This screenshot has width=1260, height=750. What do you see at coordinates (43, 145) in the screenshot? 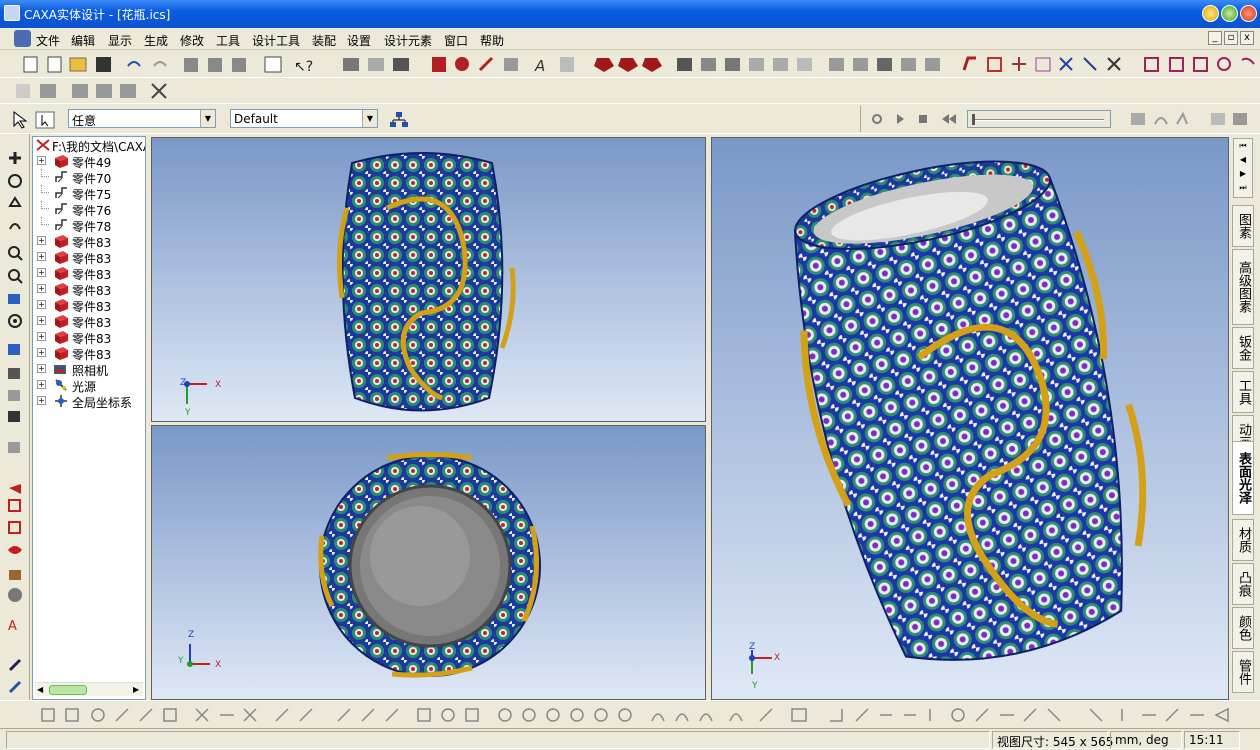
I see `design-root-icon` at bounding box center [43, 145].